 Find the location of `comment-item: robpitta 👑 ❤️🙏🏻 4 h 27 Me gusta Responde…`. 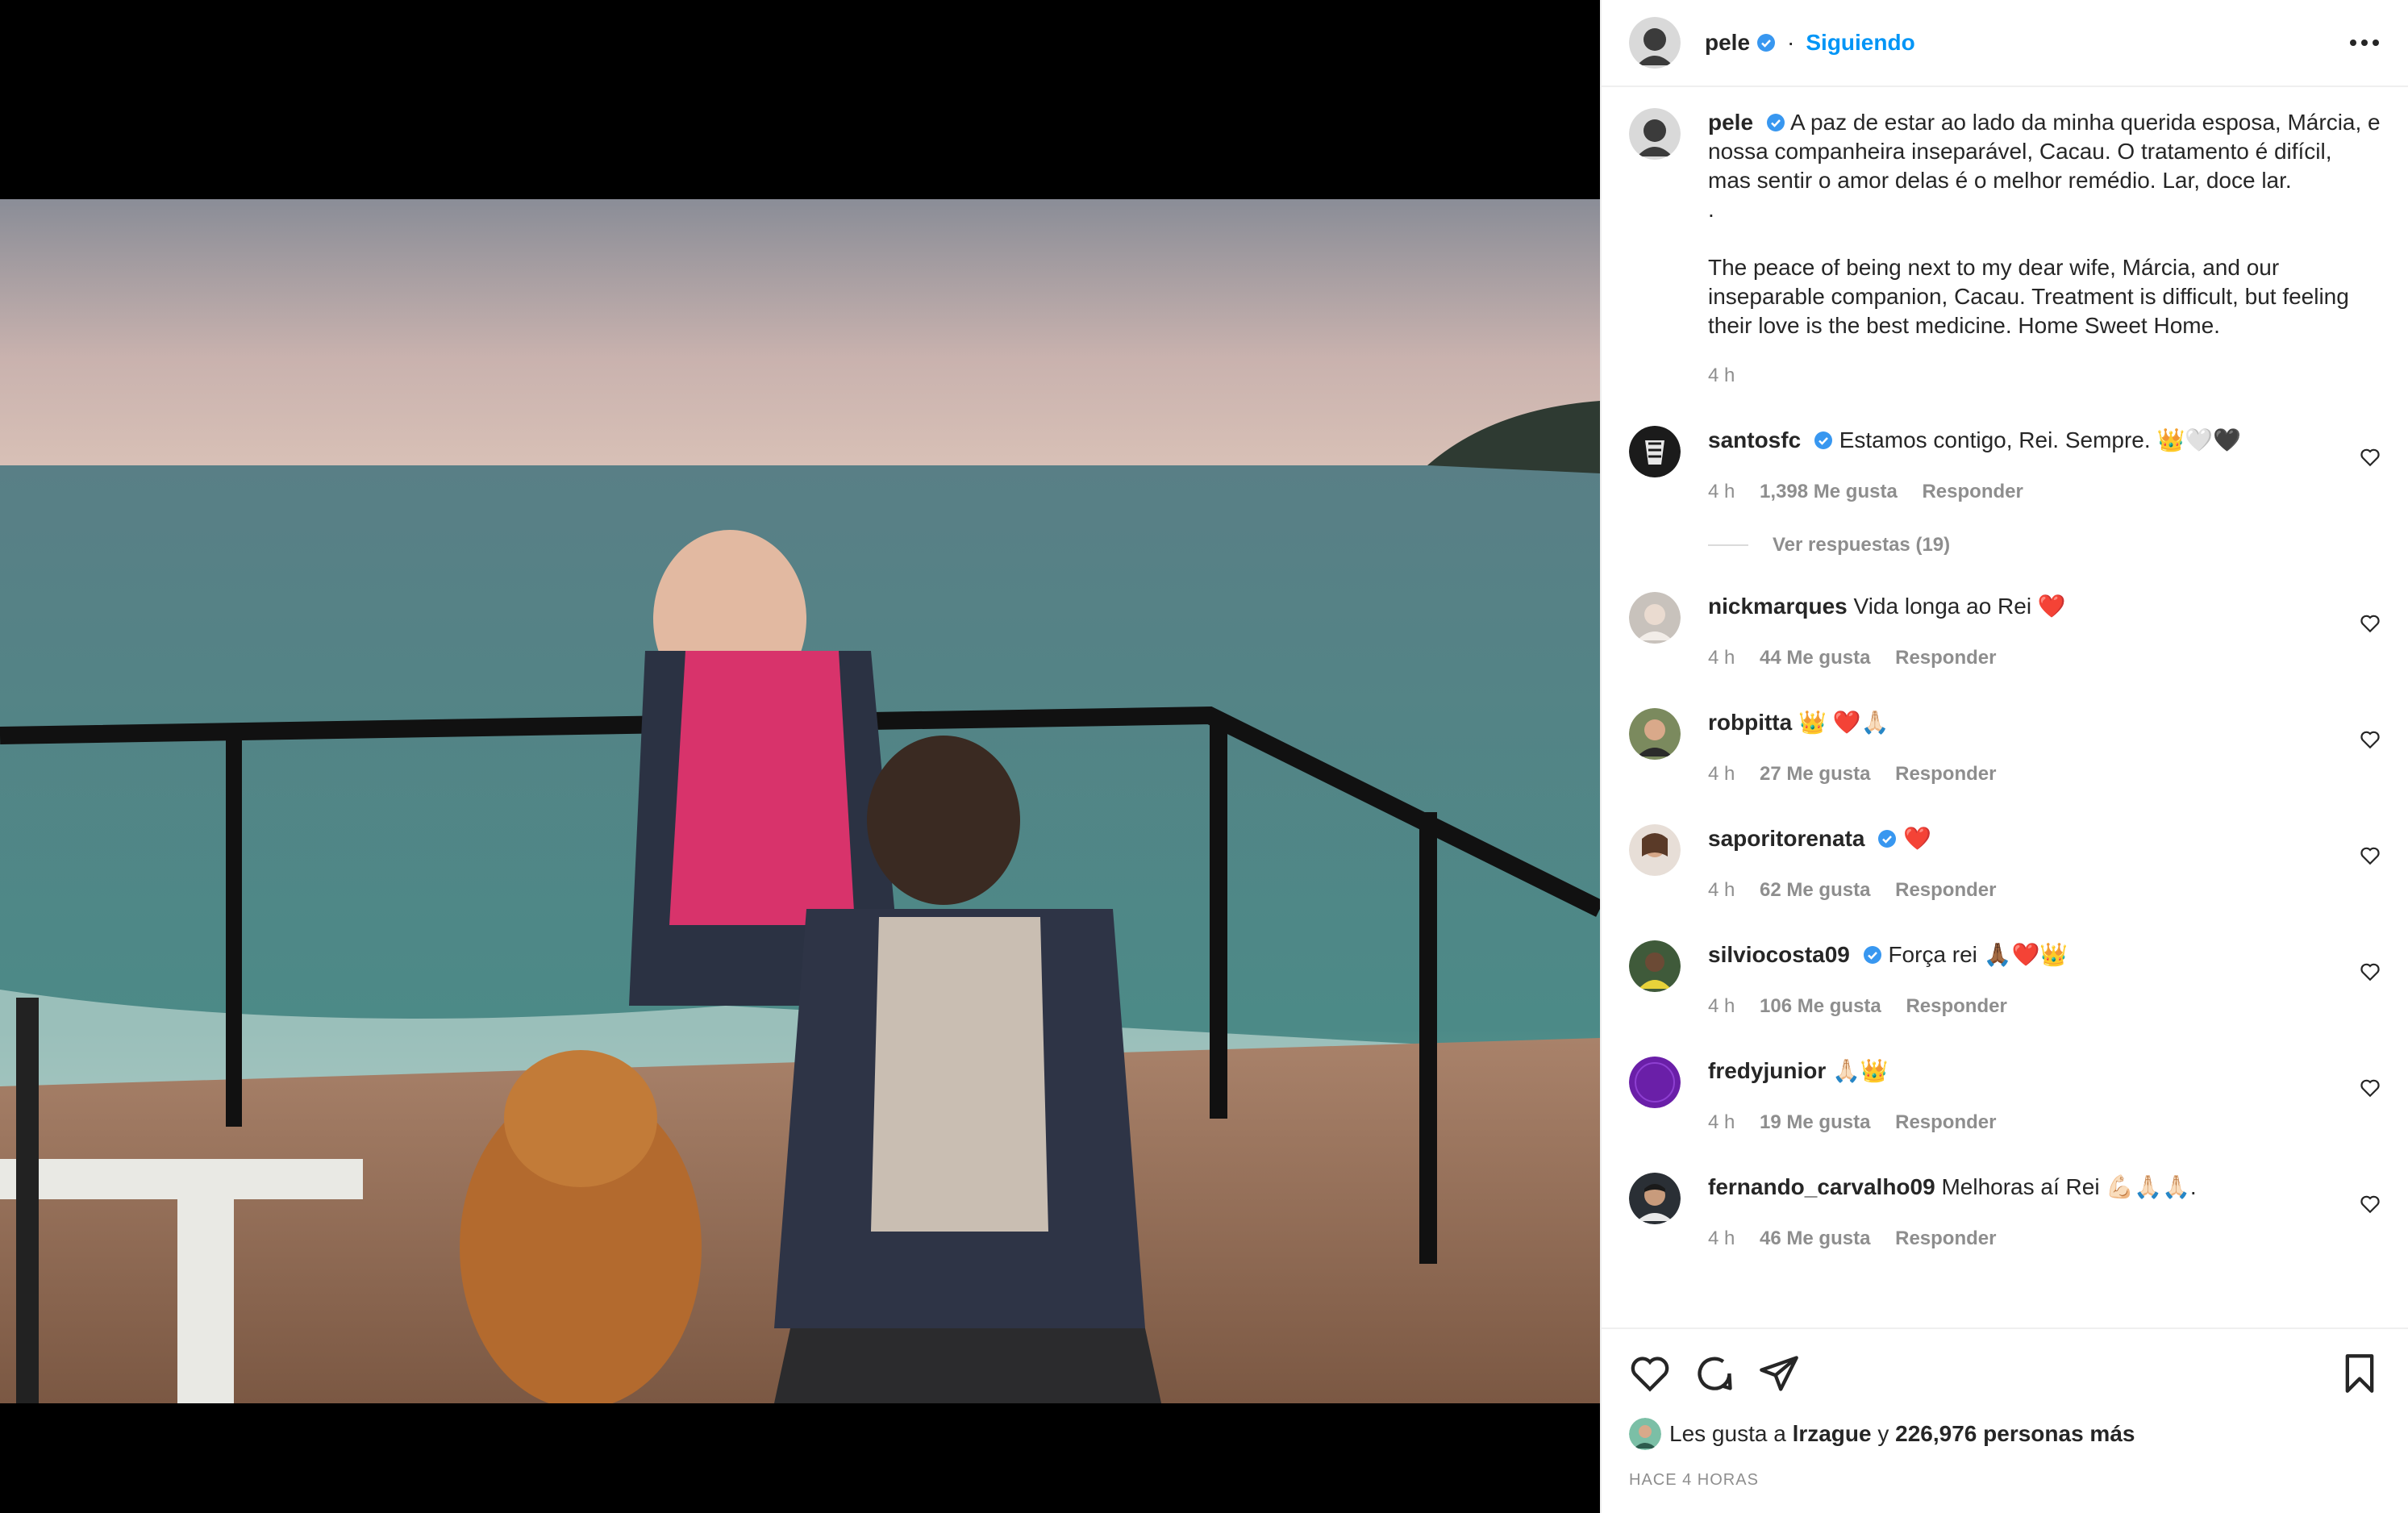

comment-item: robpitta 👑 ❤️🙏🏻 4 h 27 Me gusta Responde… is located at coordinates (2005, 748).